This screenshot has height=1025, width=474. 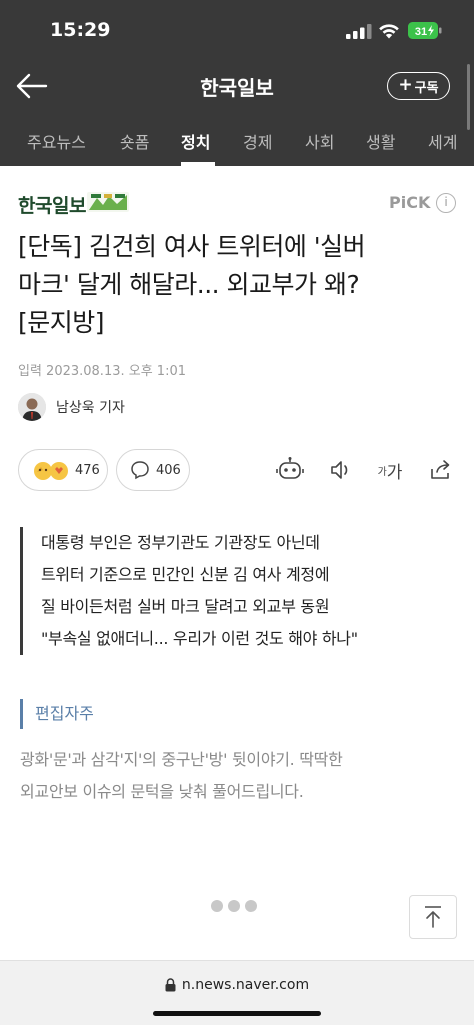 I want to click on font-size-button: 가가, so click(x=390, y=470).